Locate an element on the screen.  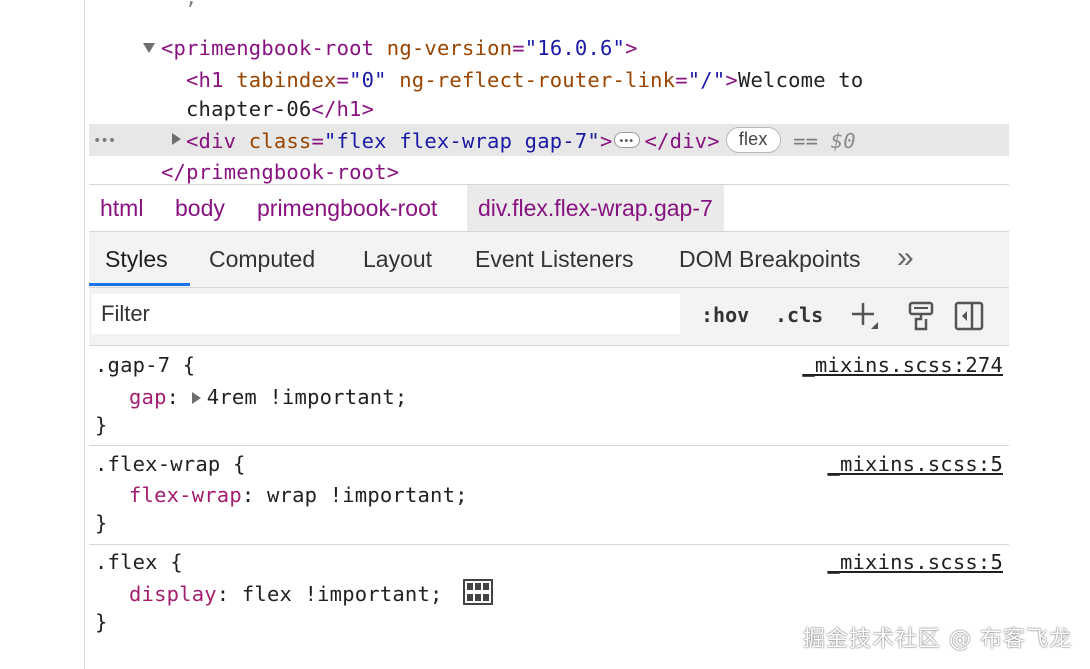
h1-text-line1: Welcome to is located at coordinates (800, 80).